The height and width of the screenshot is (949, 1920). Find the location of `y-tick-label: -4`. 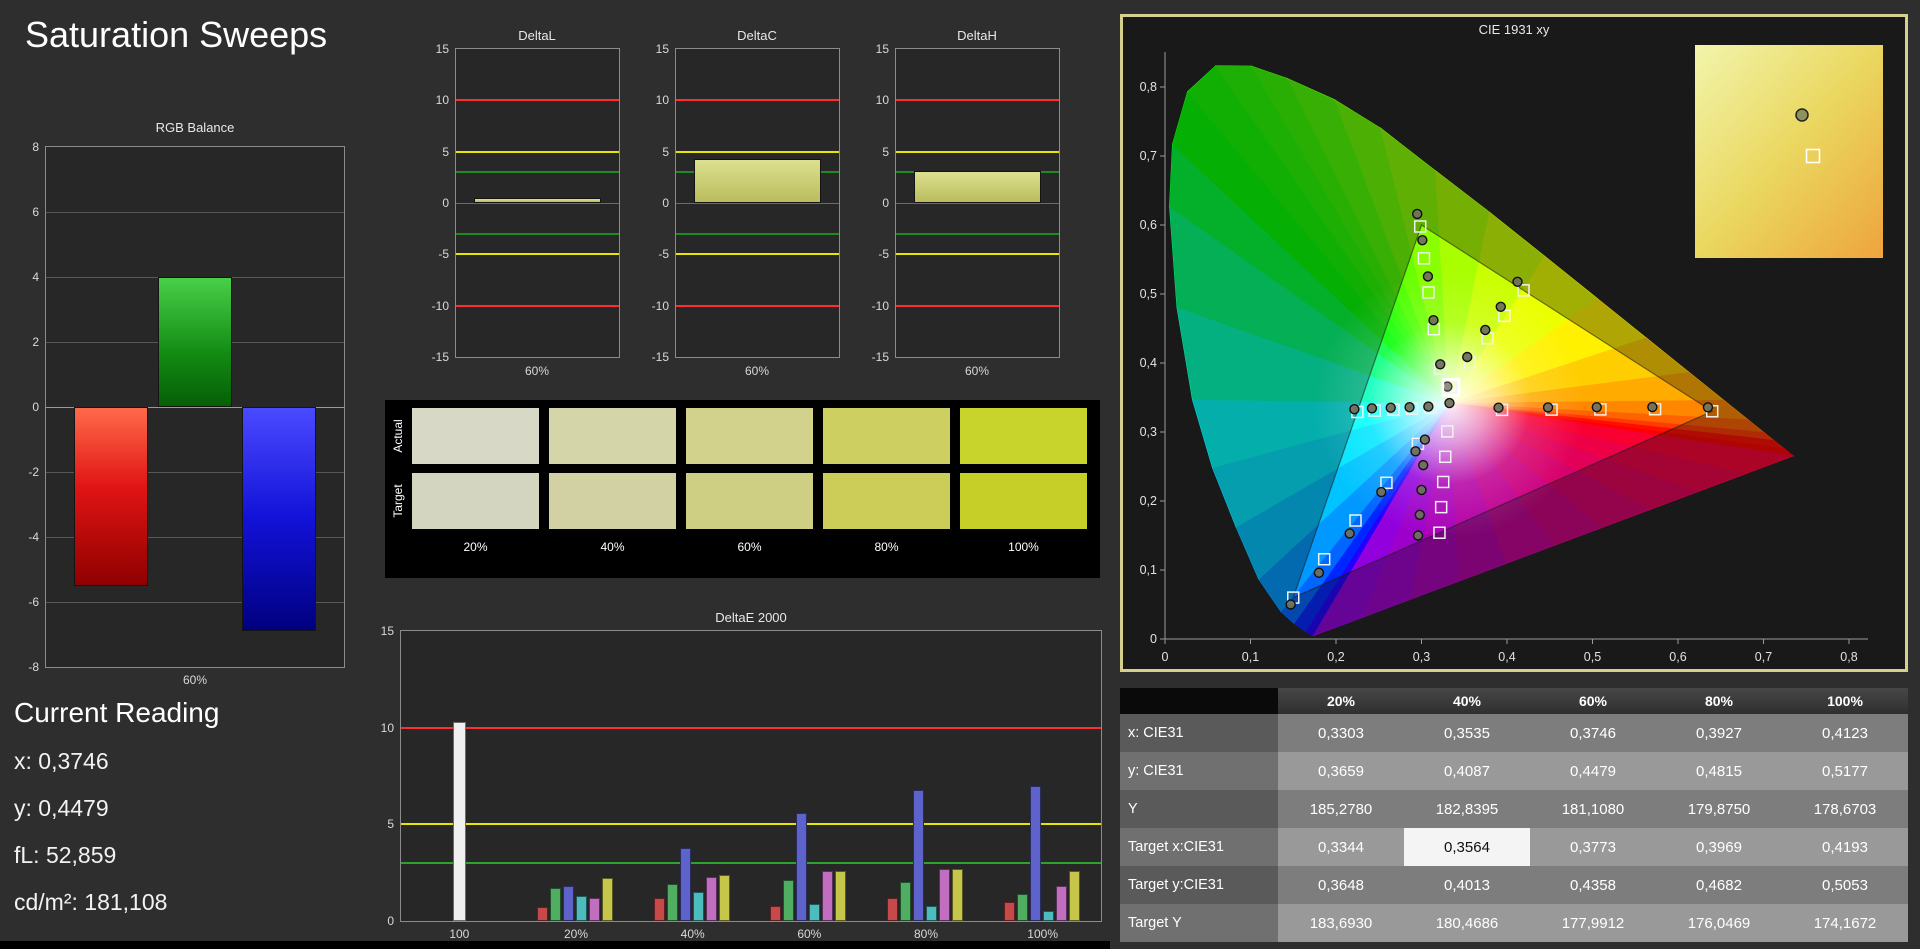

y-tick-label: -4 is located at coordinates (33, 537).